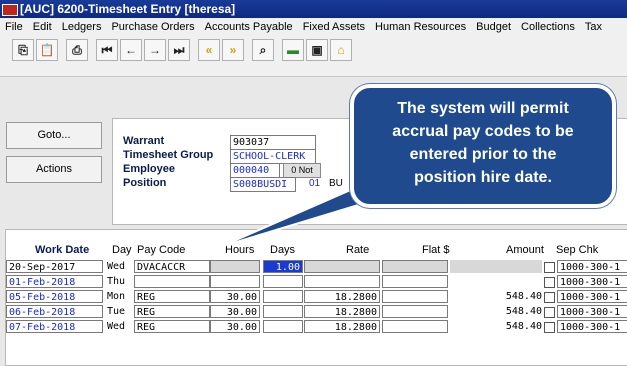 The image size is (627, 366). I want to click on callout-line-4: position hire date., so click(483, 177).